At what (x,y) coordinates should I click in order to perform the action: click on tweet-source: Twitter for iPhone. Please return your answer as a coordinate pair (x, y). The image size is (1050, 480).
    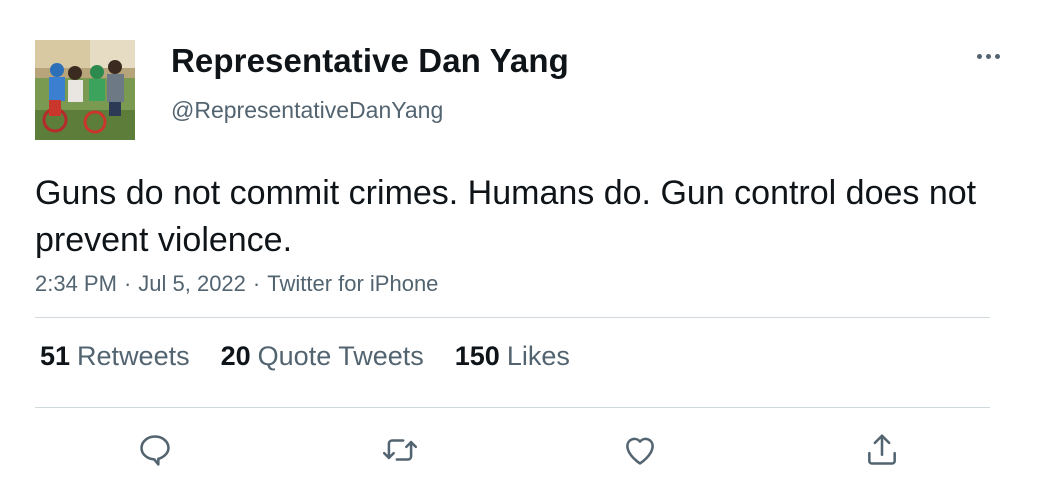
    Looking at the image, I should click on (352, 283).